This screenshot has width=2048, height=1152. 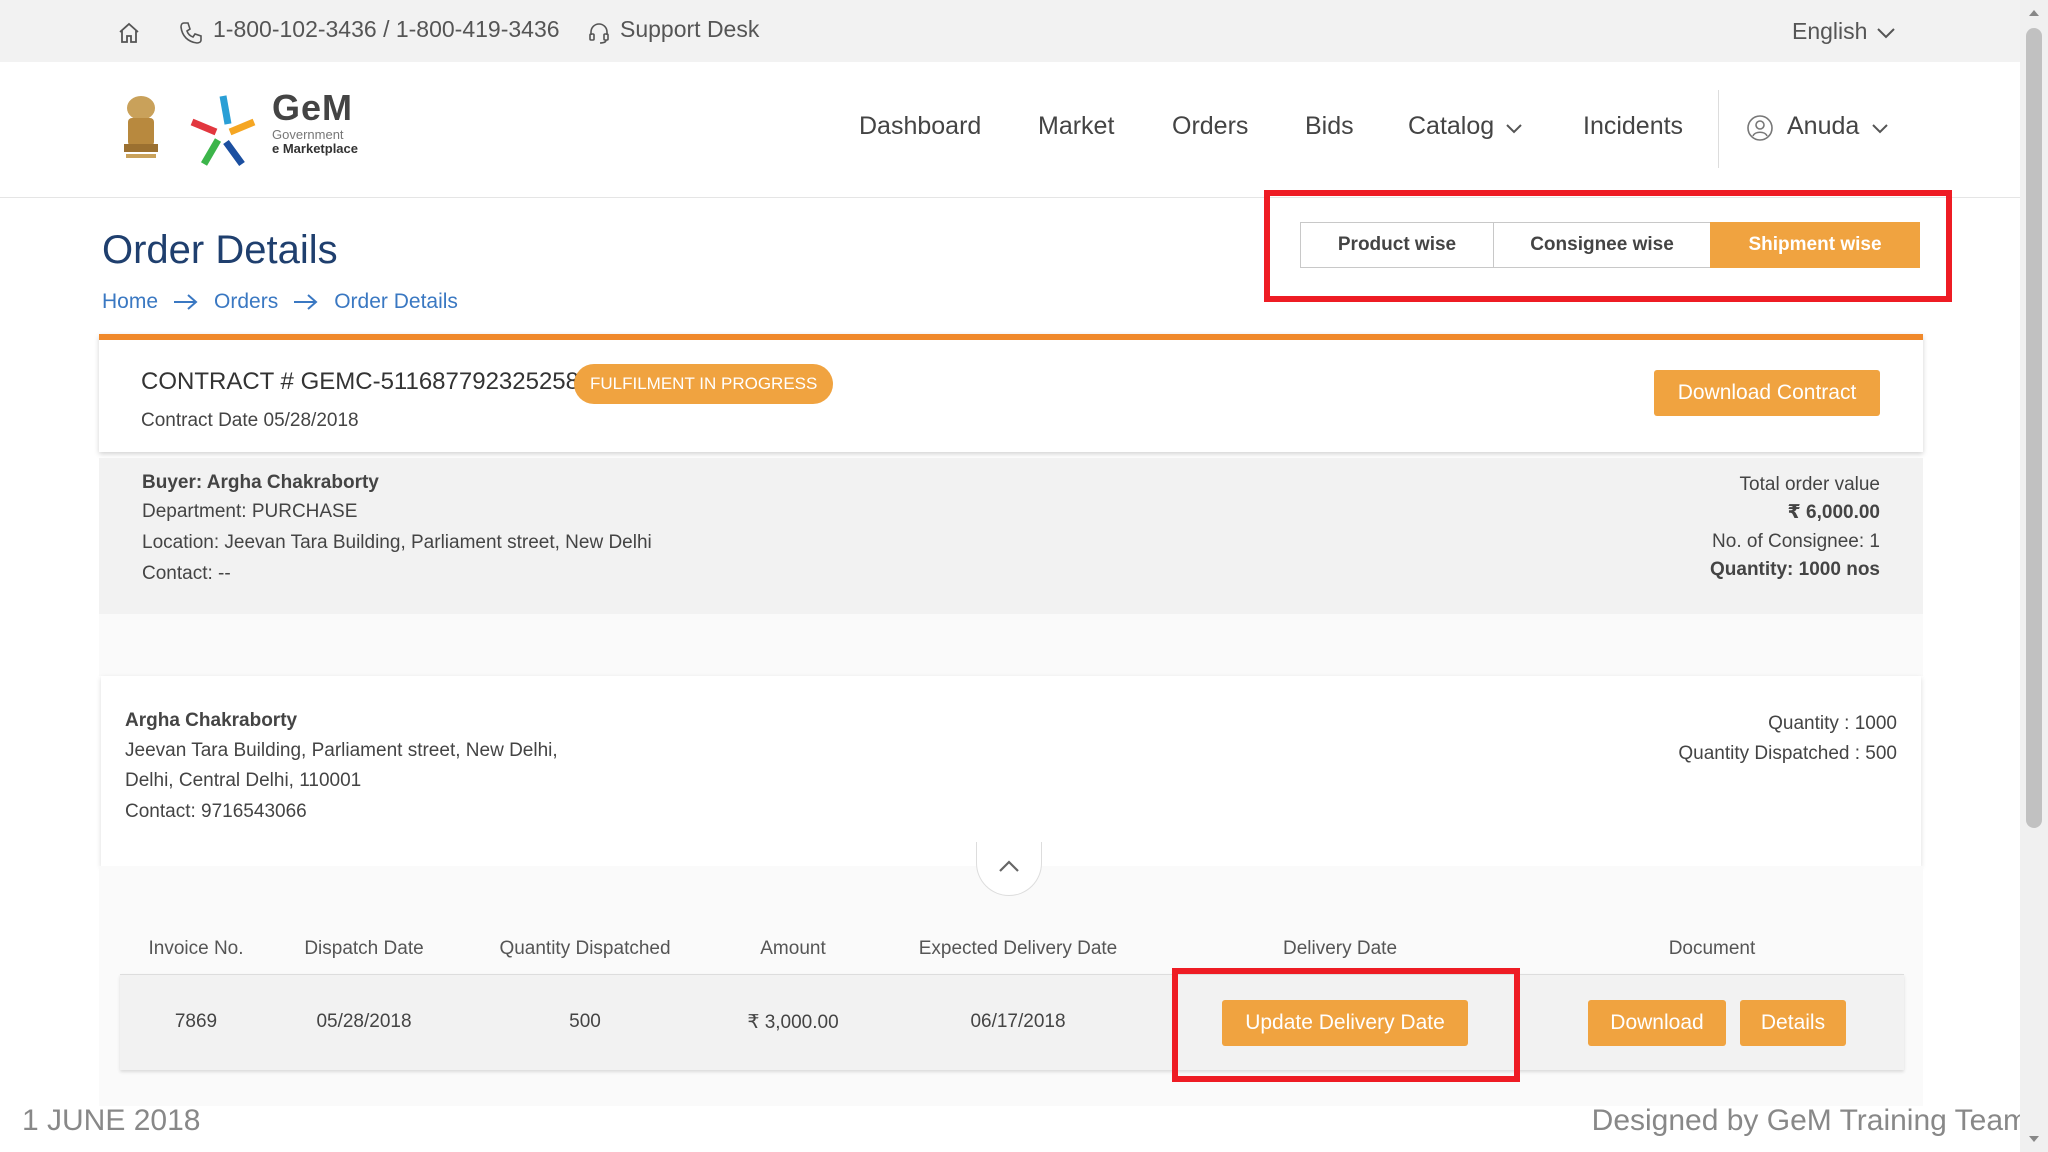 What do you see at coordinates (186, 573) in the screenshot?
I see `buyer-contact: Contact: --` at bounding box center [186, 573].